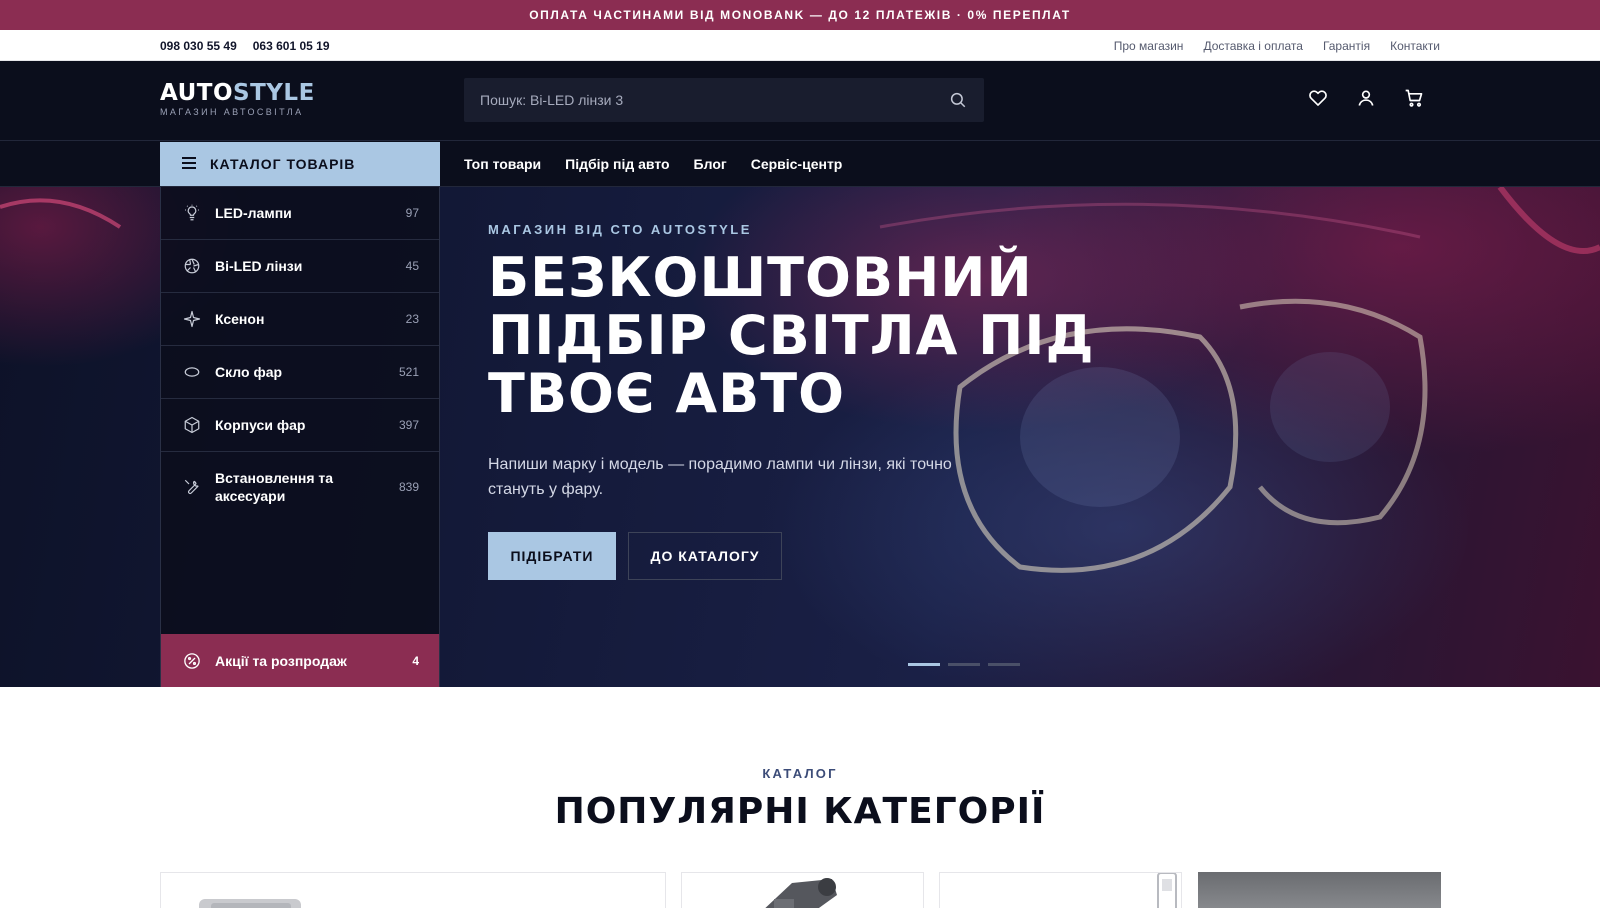 Image resolution: width=1600 pixels, height=908 pixels. Describe the element at coordinates (260, 425) in the screenshot. I see `sidebar-item-label: Корпуси фар` at that location.